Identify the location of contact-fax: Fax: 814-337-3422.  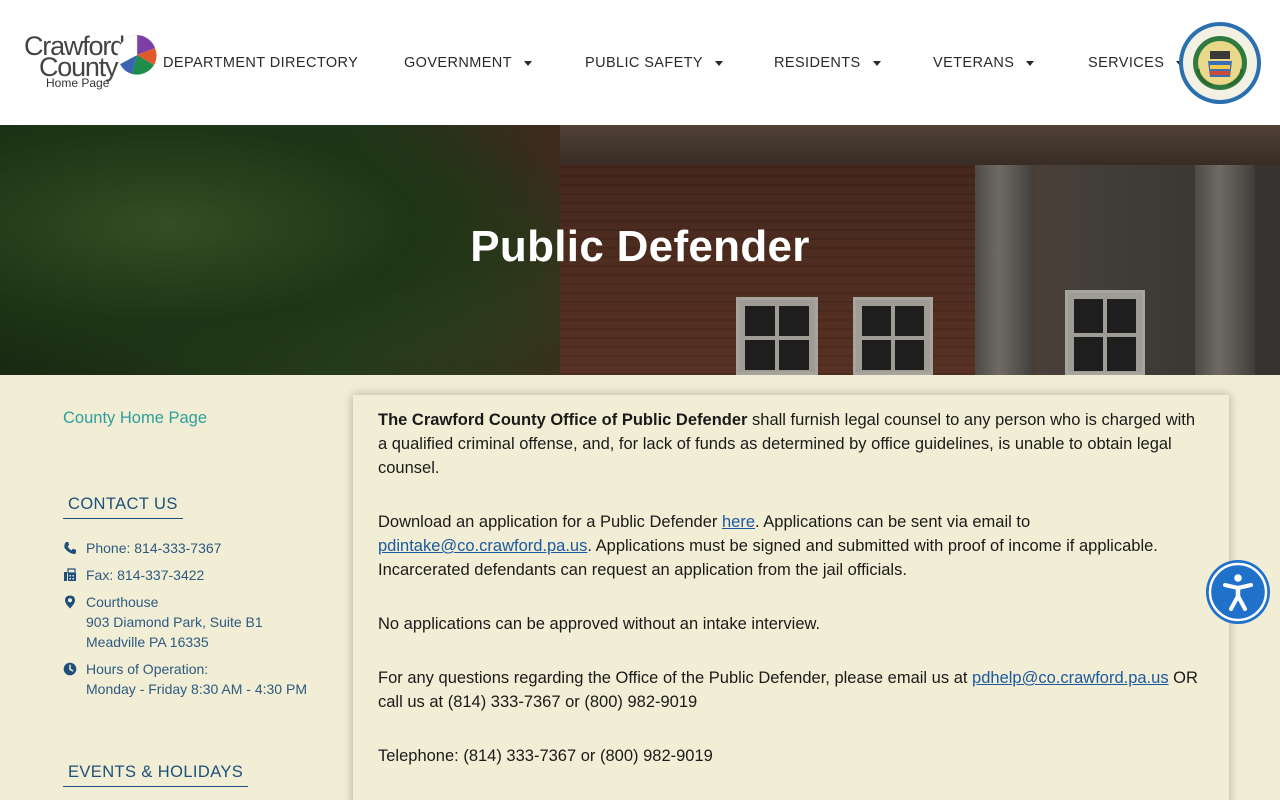
(133, 575).